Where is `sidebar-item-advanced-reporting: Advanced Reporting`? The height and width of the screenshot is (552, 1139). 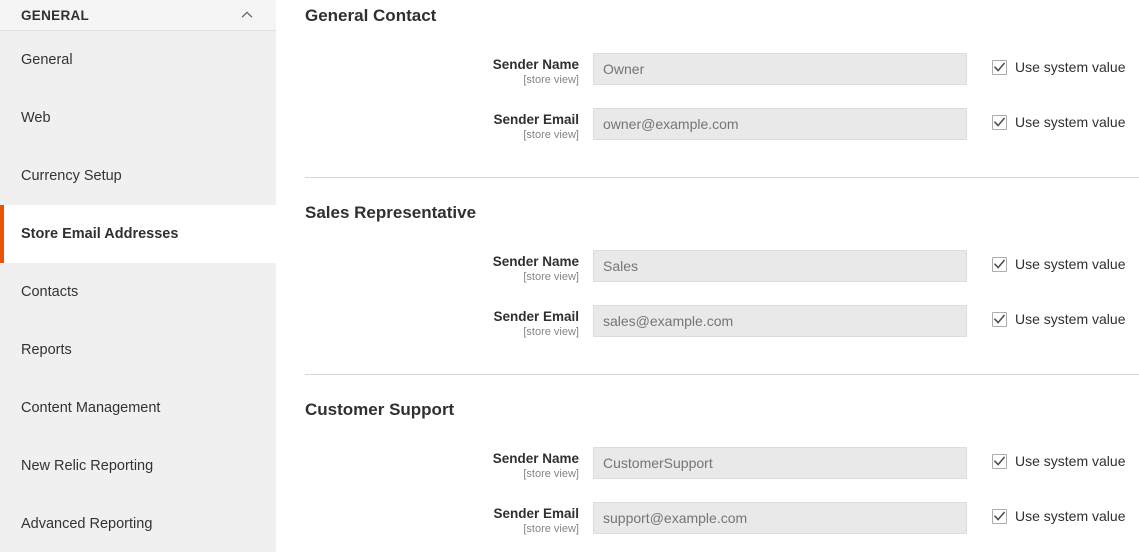 sidebar-item-advanced-reporting: Advanced Reporting is located at coordinates (138, 523).